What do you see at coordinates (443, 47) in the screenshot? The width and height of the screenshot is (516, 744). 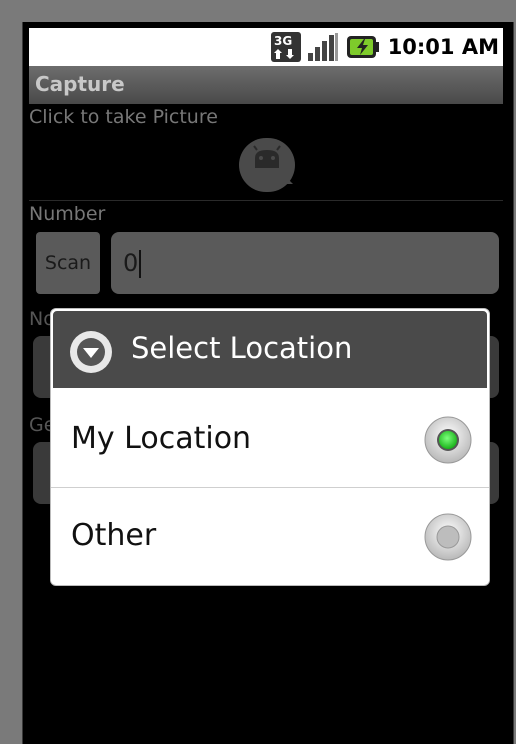 I see `status-clock: 10:01 AM` at bounding box center [443, 47].